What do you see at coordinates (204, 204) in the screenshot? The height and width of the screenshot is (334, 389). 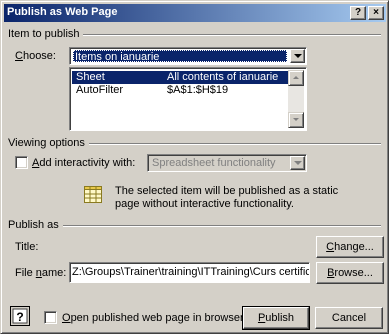 I see `info-text-line2: page without interactive functionality.` at bounding box center [204, 204].